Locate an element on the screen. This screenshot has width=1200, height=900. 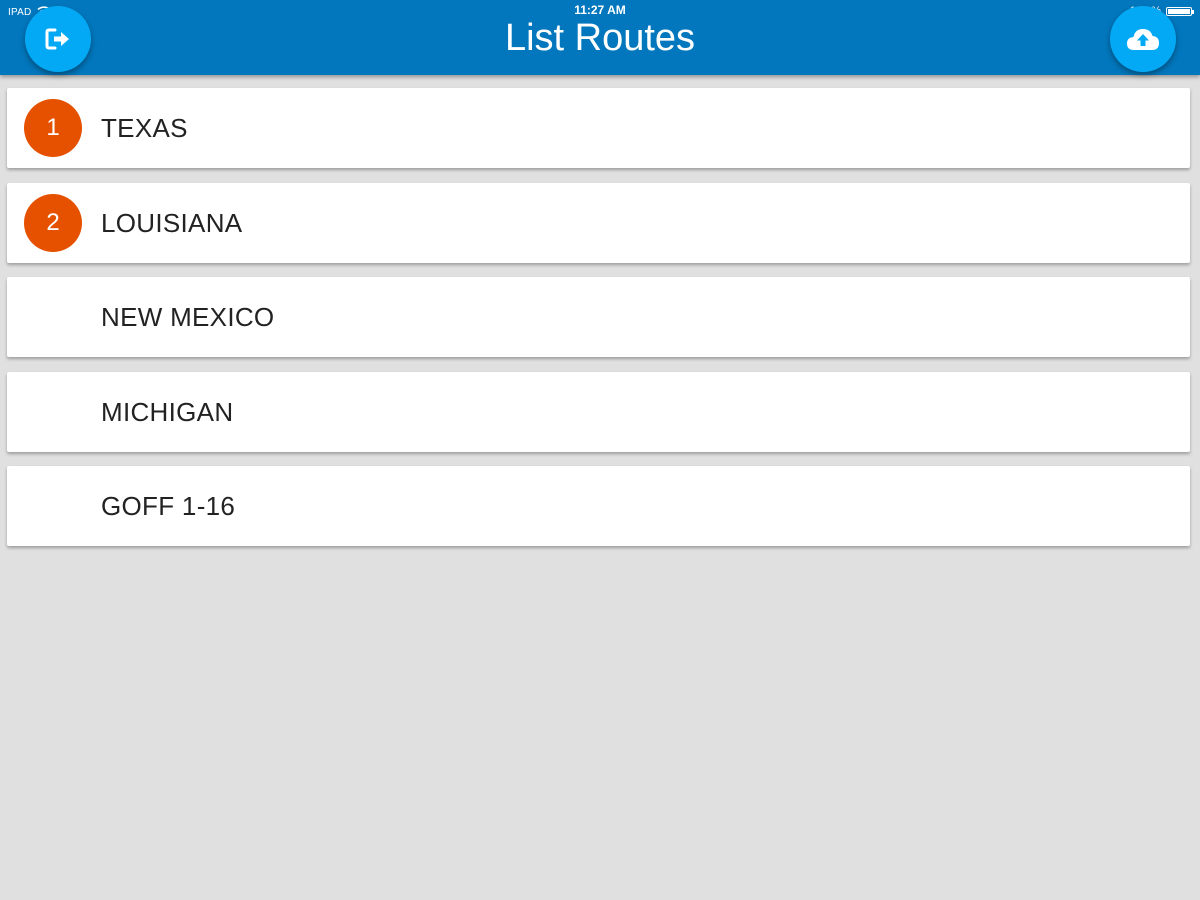
route-name: MICHIGAN is located at coordinates (167, 411).